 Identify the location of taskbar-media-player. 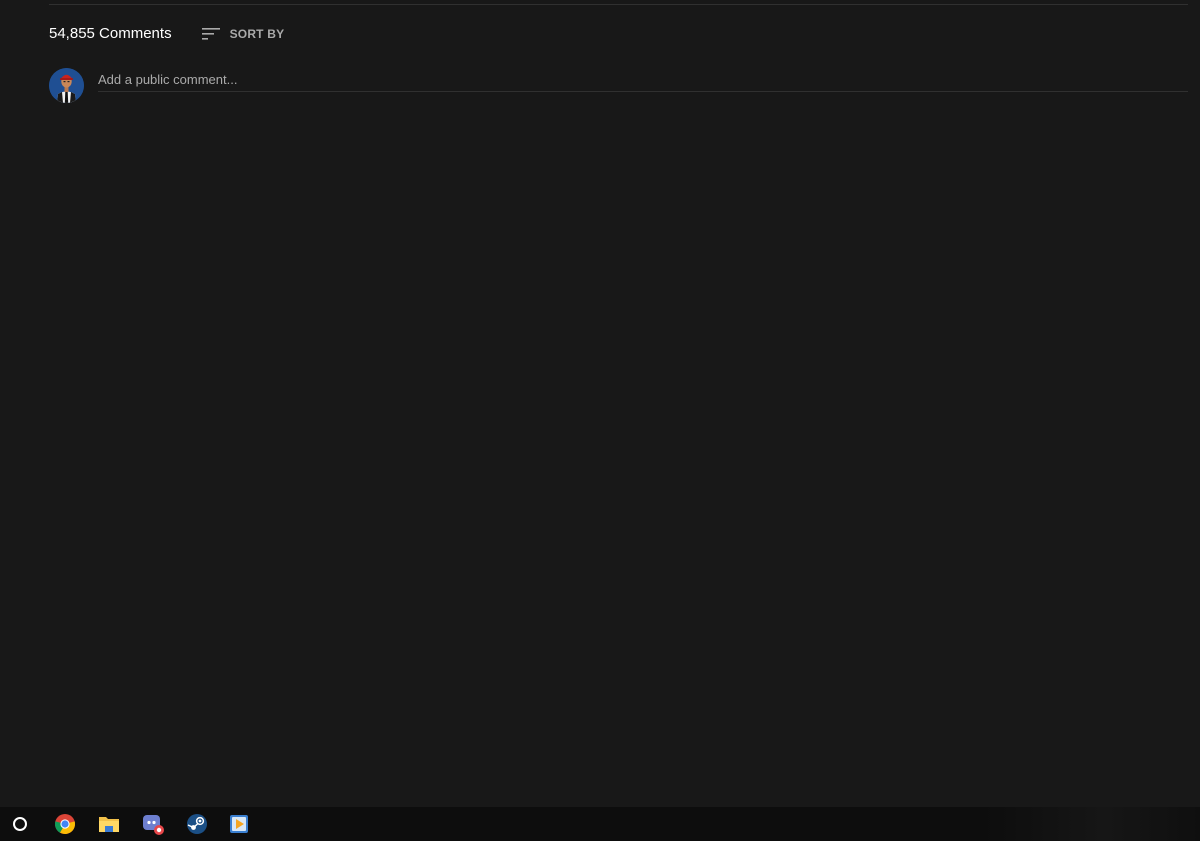
(239, 824).